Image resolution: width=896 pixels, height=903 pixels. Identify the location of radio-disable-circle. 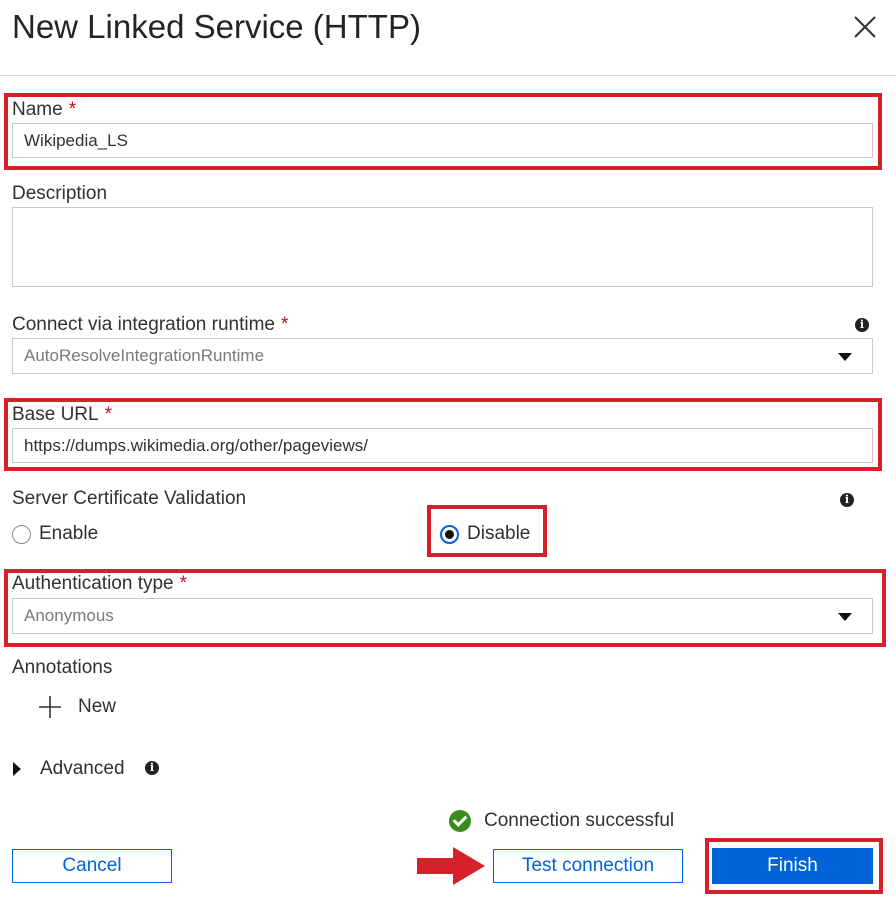
(449, 534).